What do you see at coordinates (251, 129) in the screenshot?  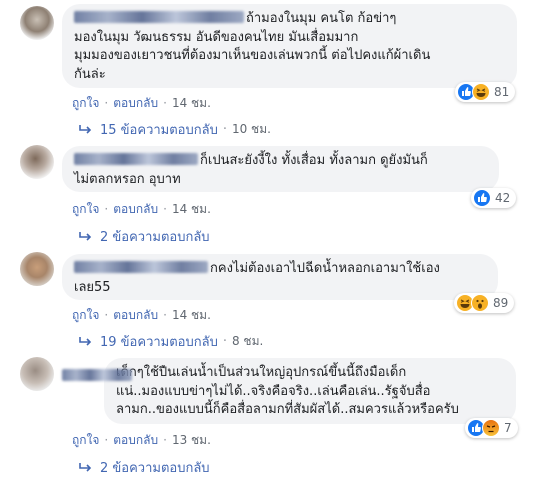 I see `replies-timestamp: 10 ชม.` at bounding box center [251, 129].